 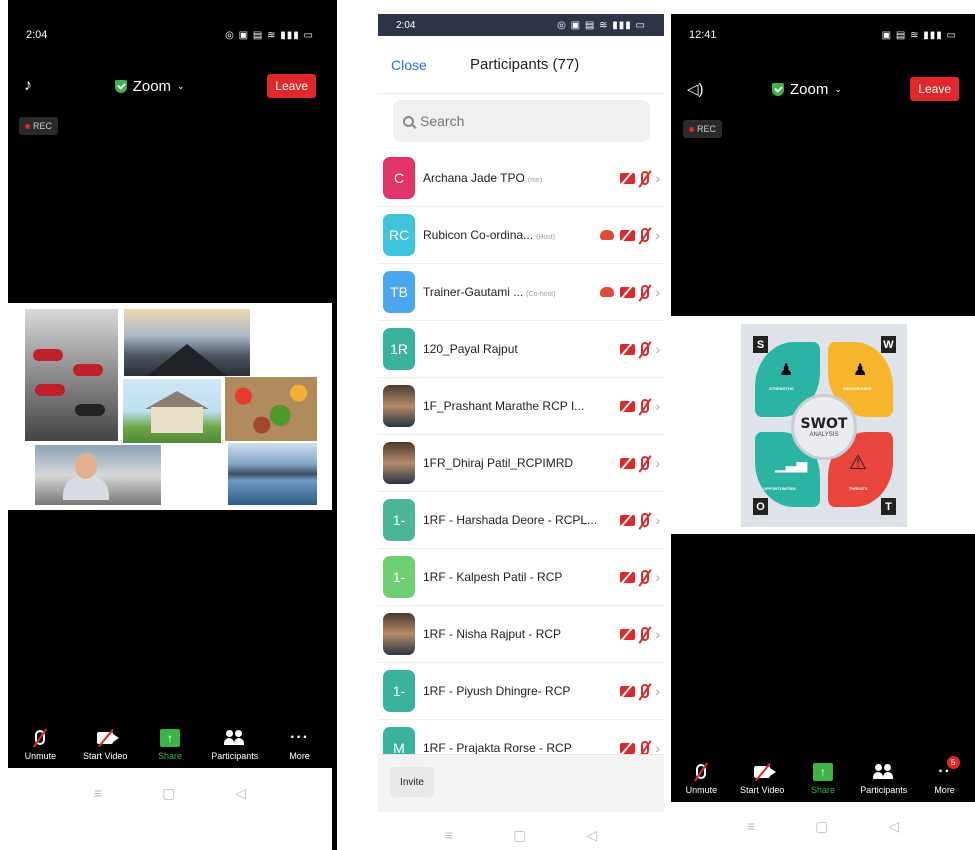 I want to click on participant-row: TB Trainer-Gautami ... (Co-host) ›, so click(x=521, y=292).